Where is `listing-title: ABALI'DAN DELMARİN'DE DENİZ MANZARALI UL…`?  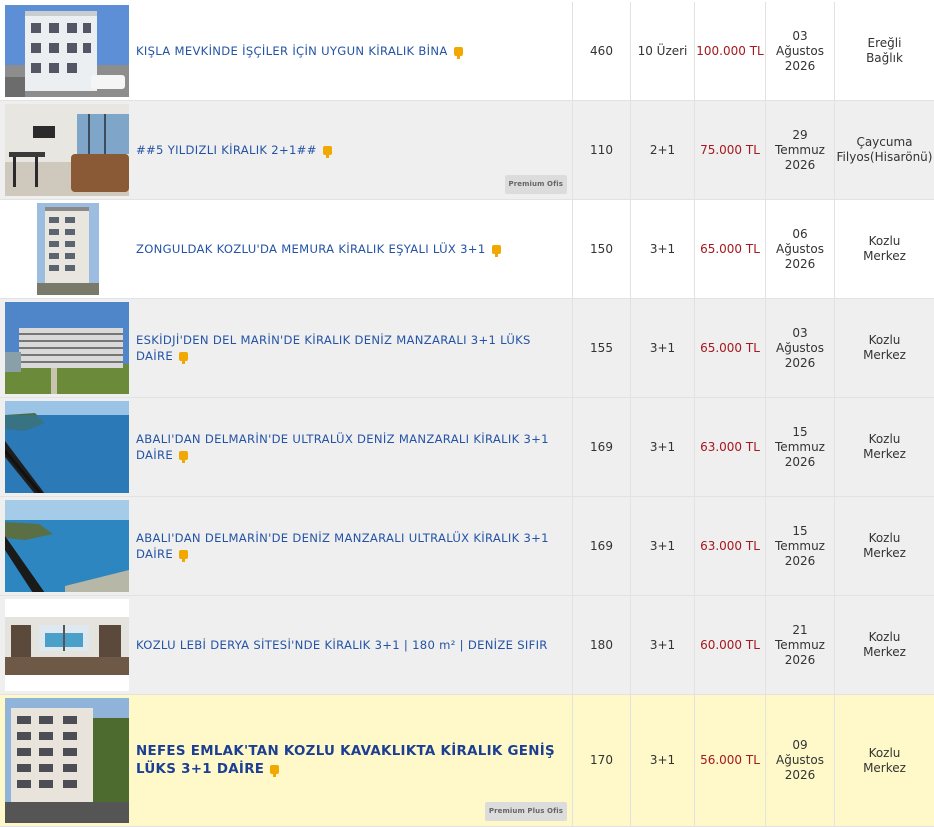 listing-title: ABALI'DAN DELMARİN'DE DENİZ MANZARALI UL… is located at coordinates (351, 546).